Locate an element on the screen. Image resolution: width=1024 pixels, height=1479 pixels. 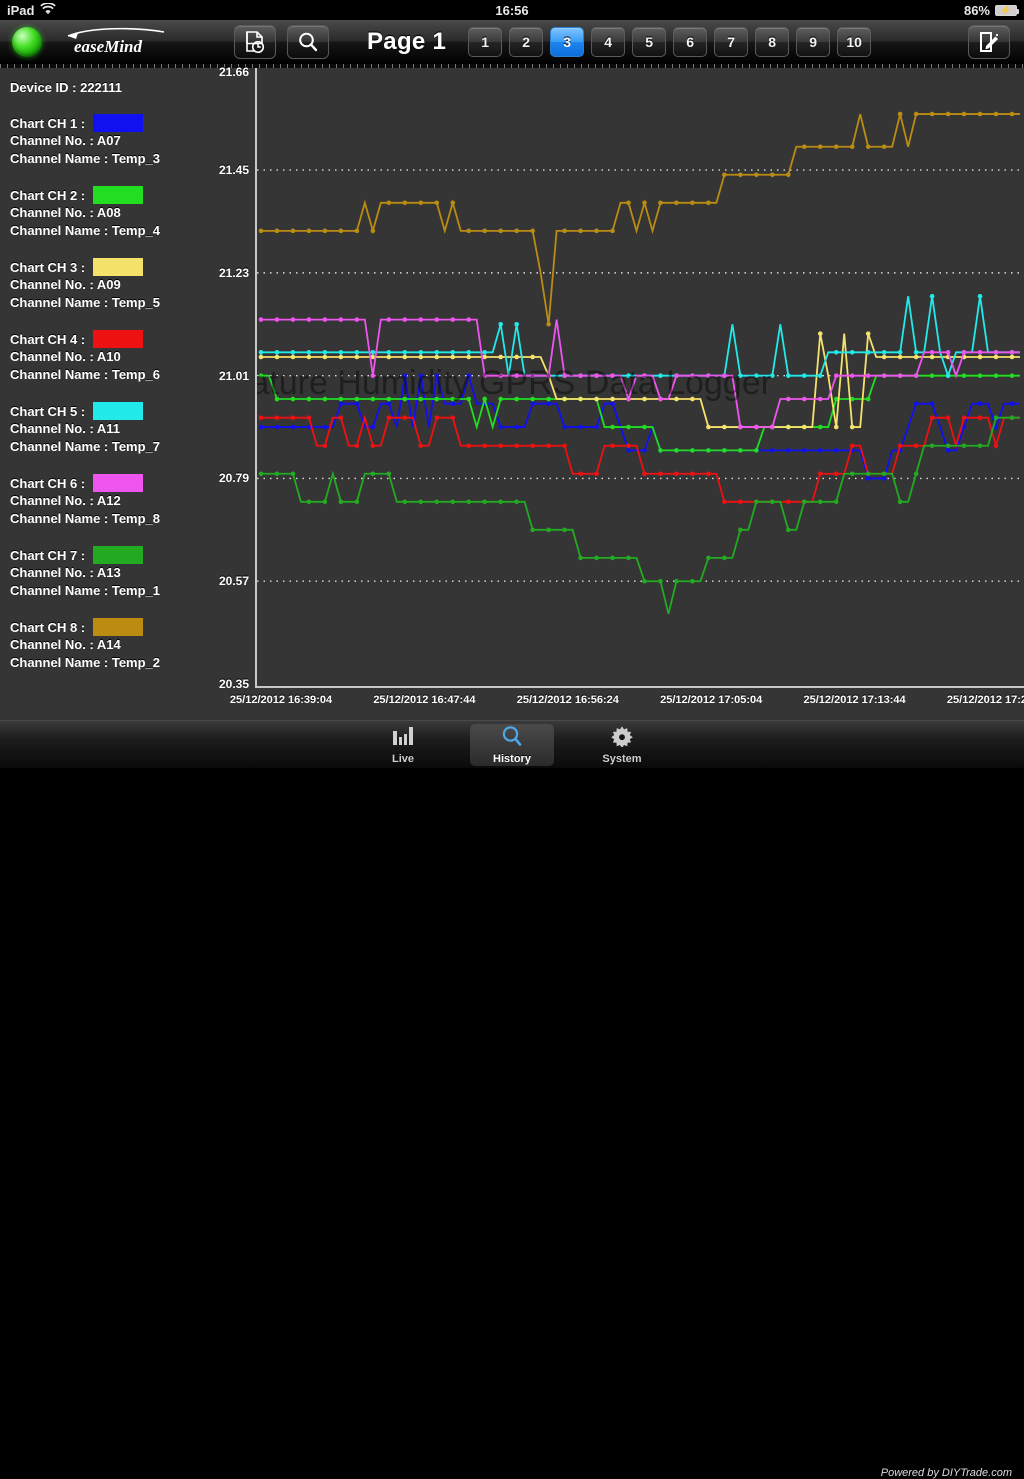
top-toolbar: easeMind Page 1 1 2 3 4 5 6 7 8 9 10 is located at coordinates (512, 42).